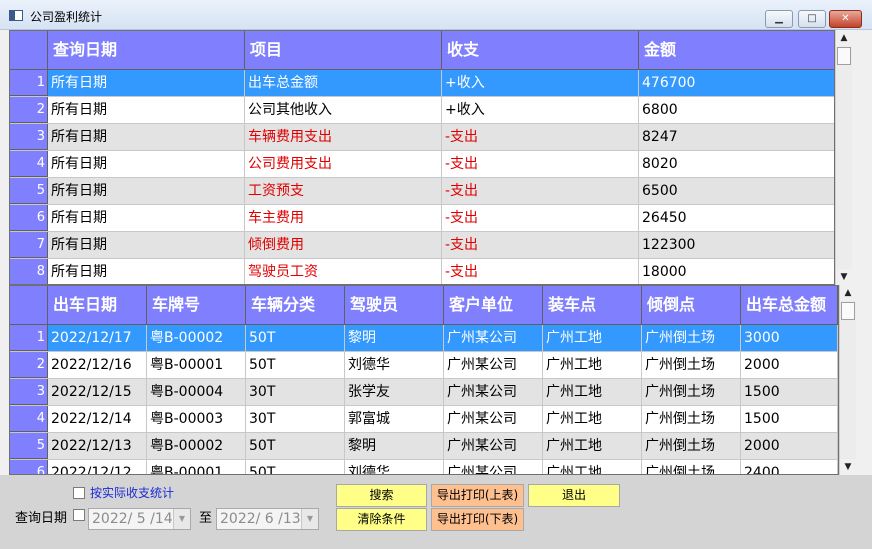 The image size is (872, 549). What do you see at coordinates (343, 164) in the screenshot?
I see `cell-item: 公司费用支出` at bounding box center [343, 164].